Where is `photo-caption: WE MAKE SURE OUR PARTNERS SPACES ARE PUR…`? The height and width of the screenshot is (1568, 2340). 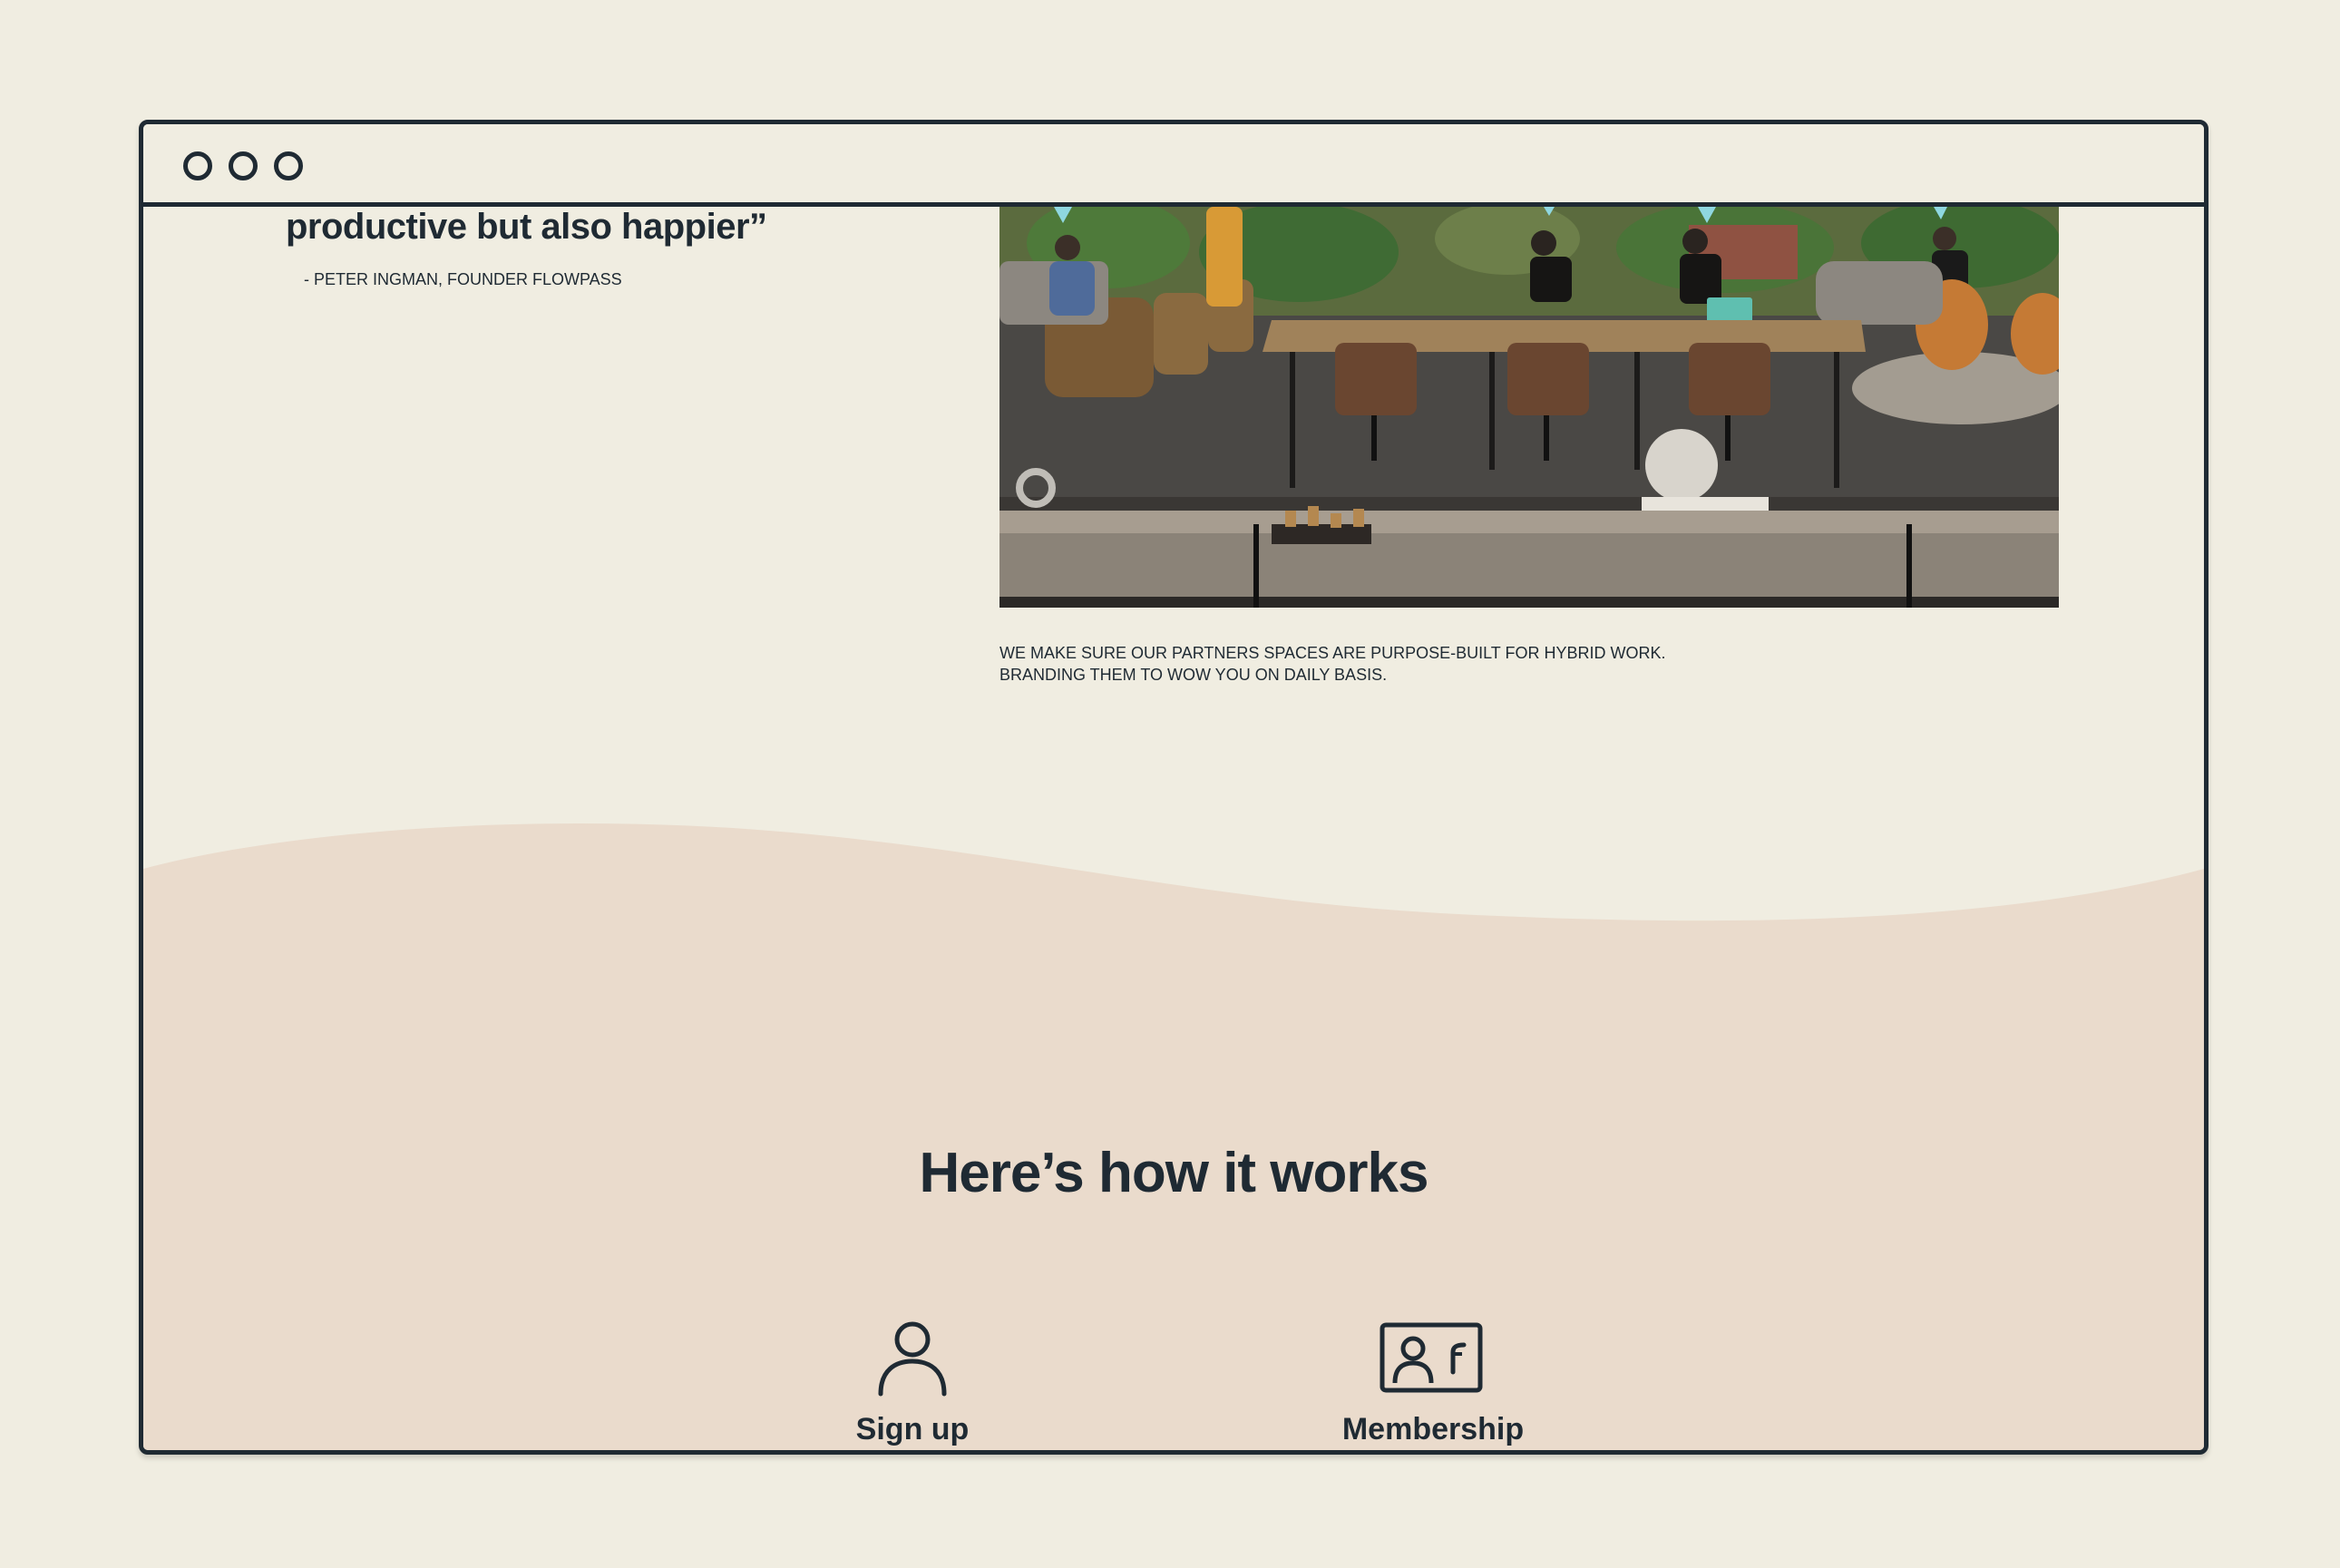
photo-caption: WE MAKE SURE OUR PARTNERS SPACES ARE PUR… is located at coordinates (1332, 664).